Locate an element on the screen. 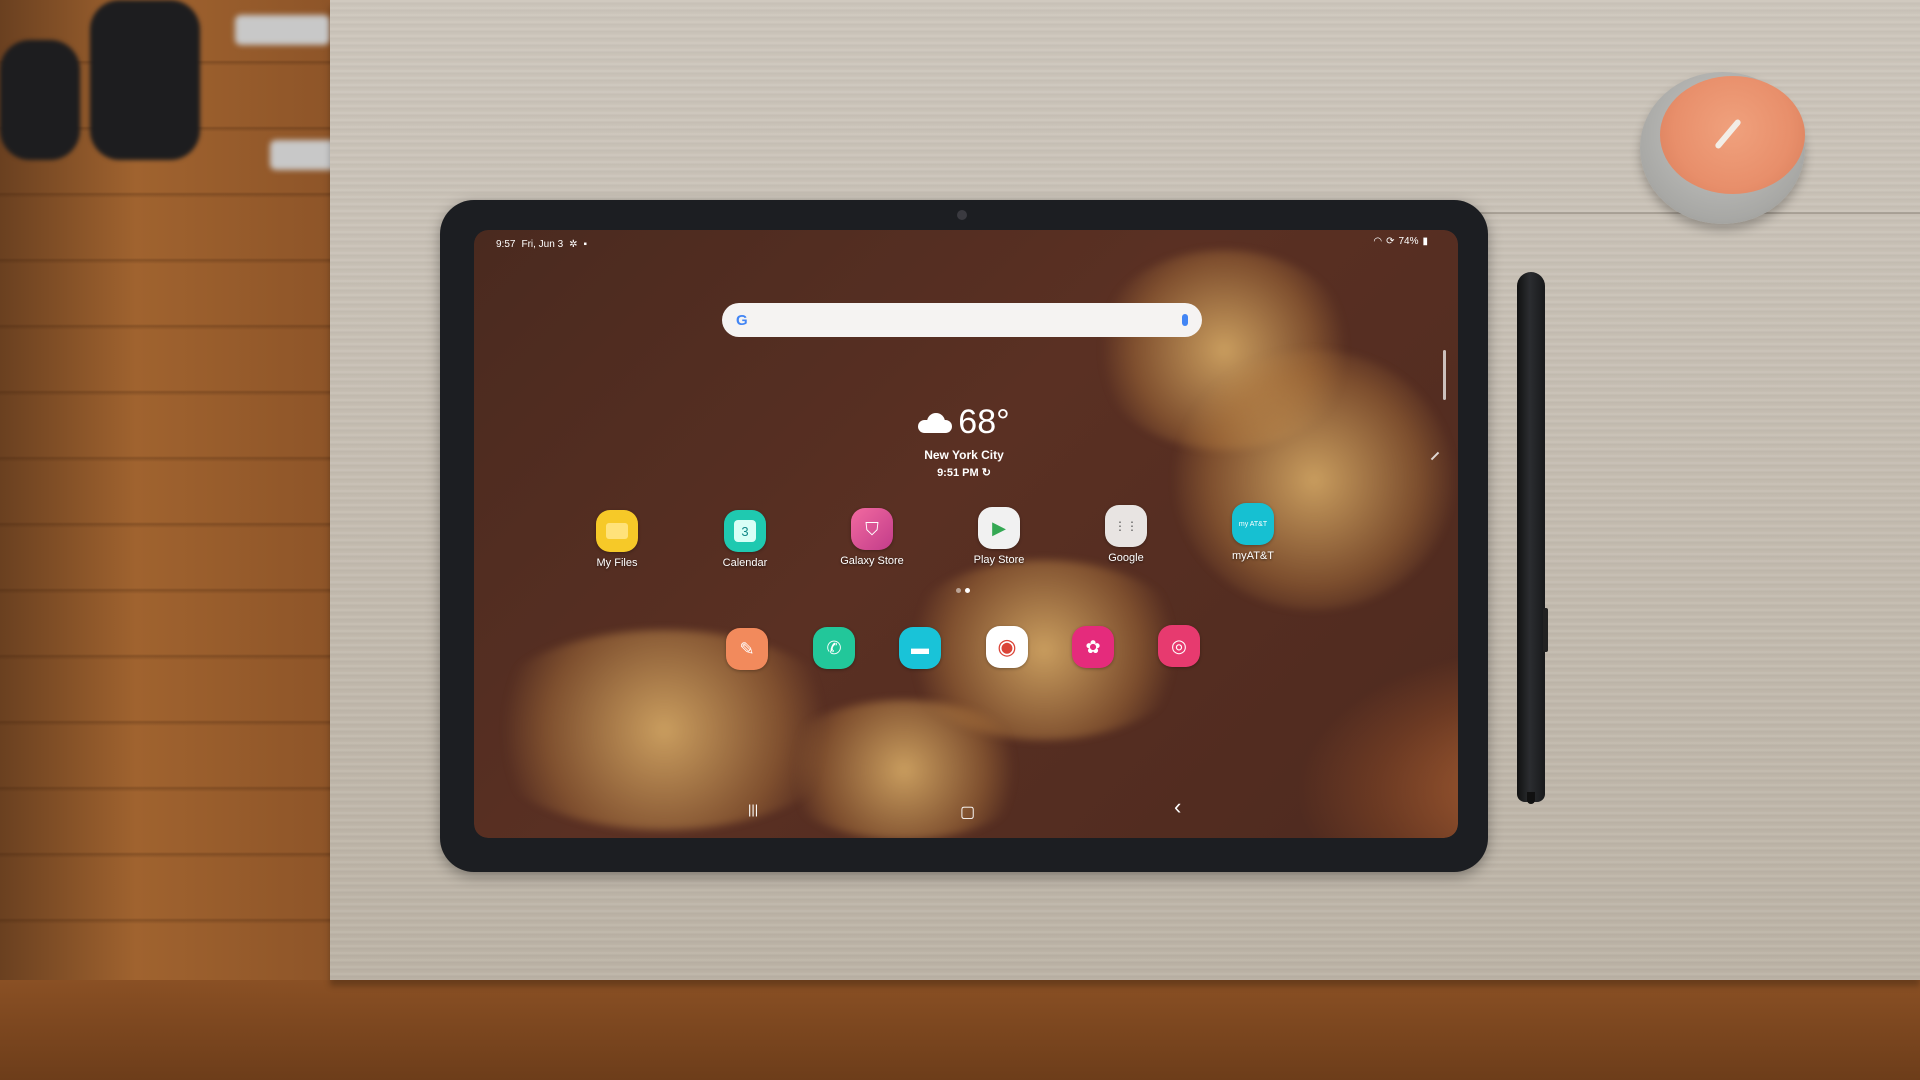 This screenshot has width=1920, height=1080. page-indicator is located at coordinates (963, 590).